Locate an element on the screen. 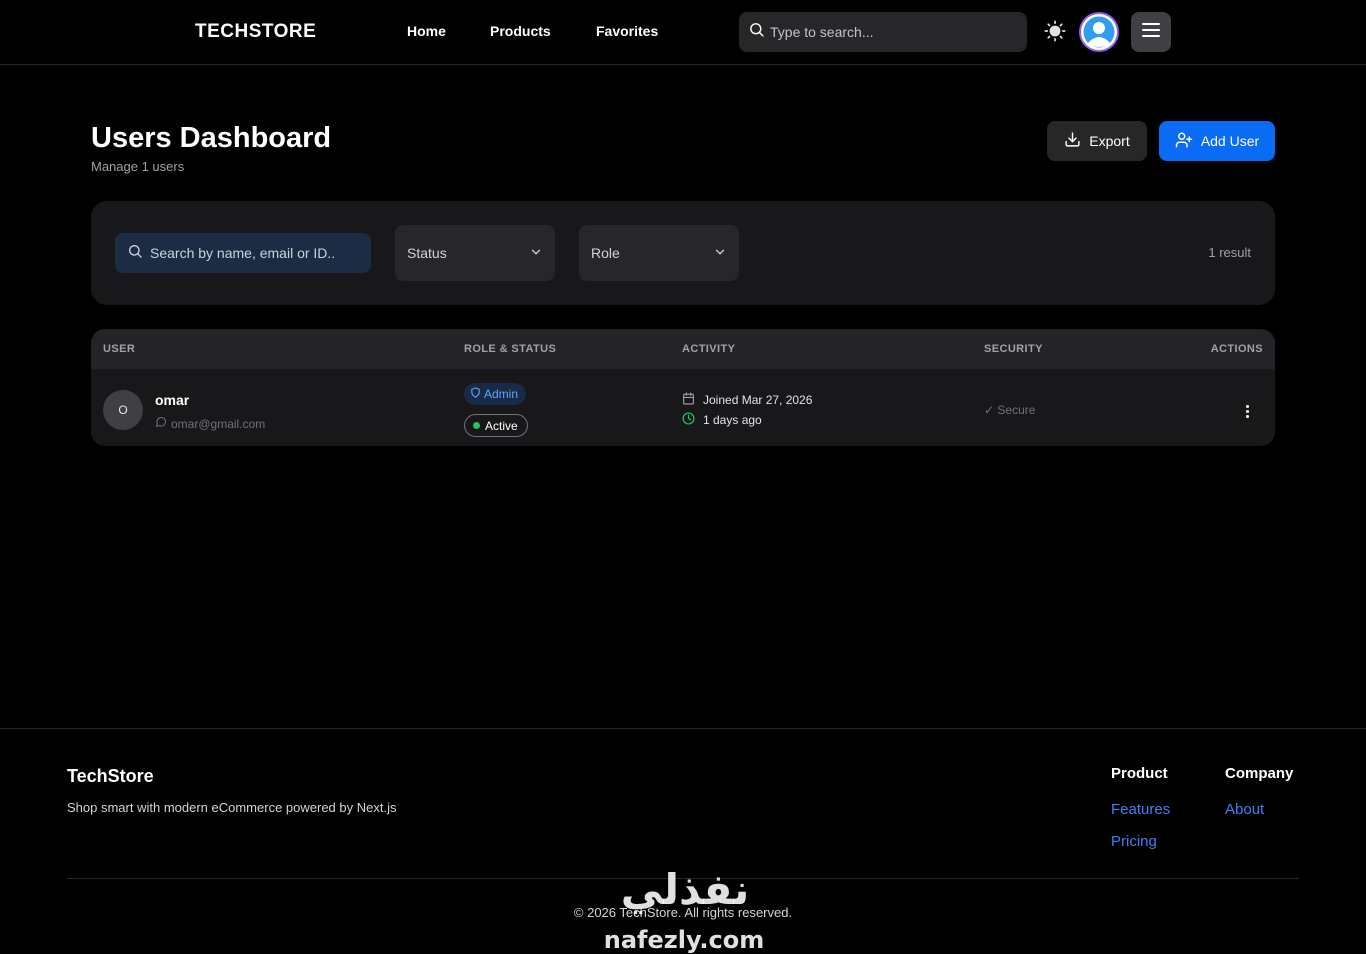 The height and width of the screenshot is (954, 1366). footer-column-title-company: Company is located at coordinates (1259, 773).